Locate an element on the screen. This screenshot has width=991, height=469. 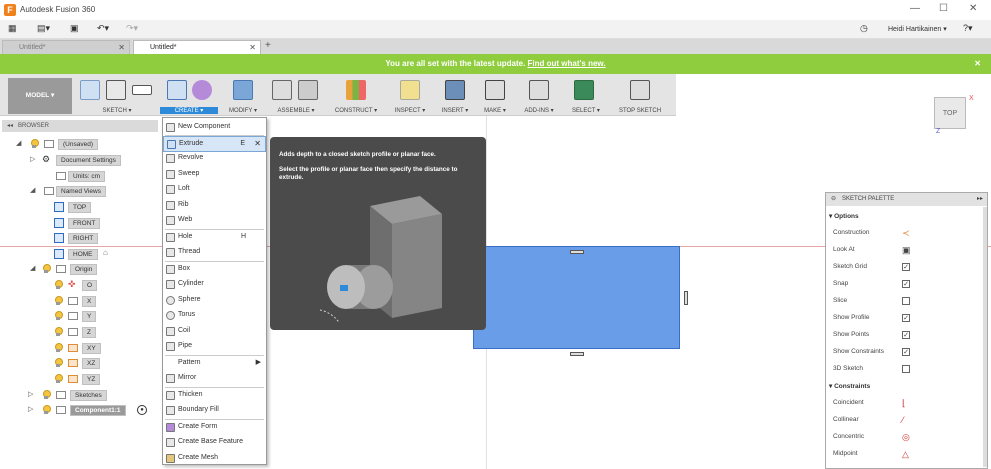
offset-plane-icon is located at coordinates (356, 90).